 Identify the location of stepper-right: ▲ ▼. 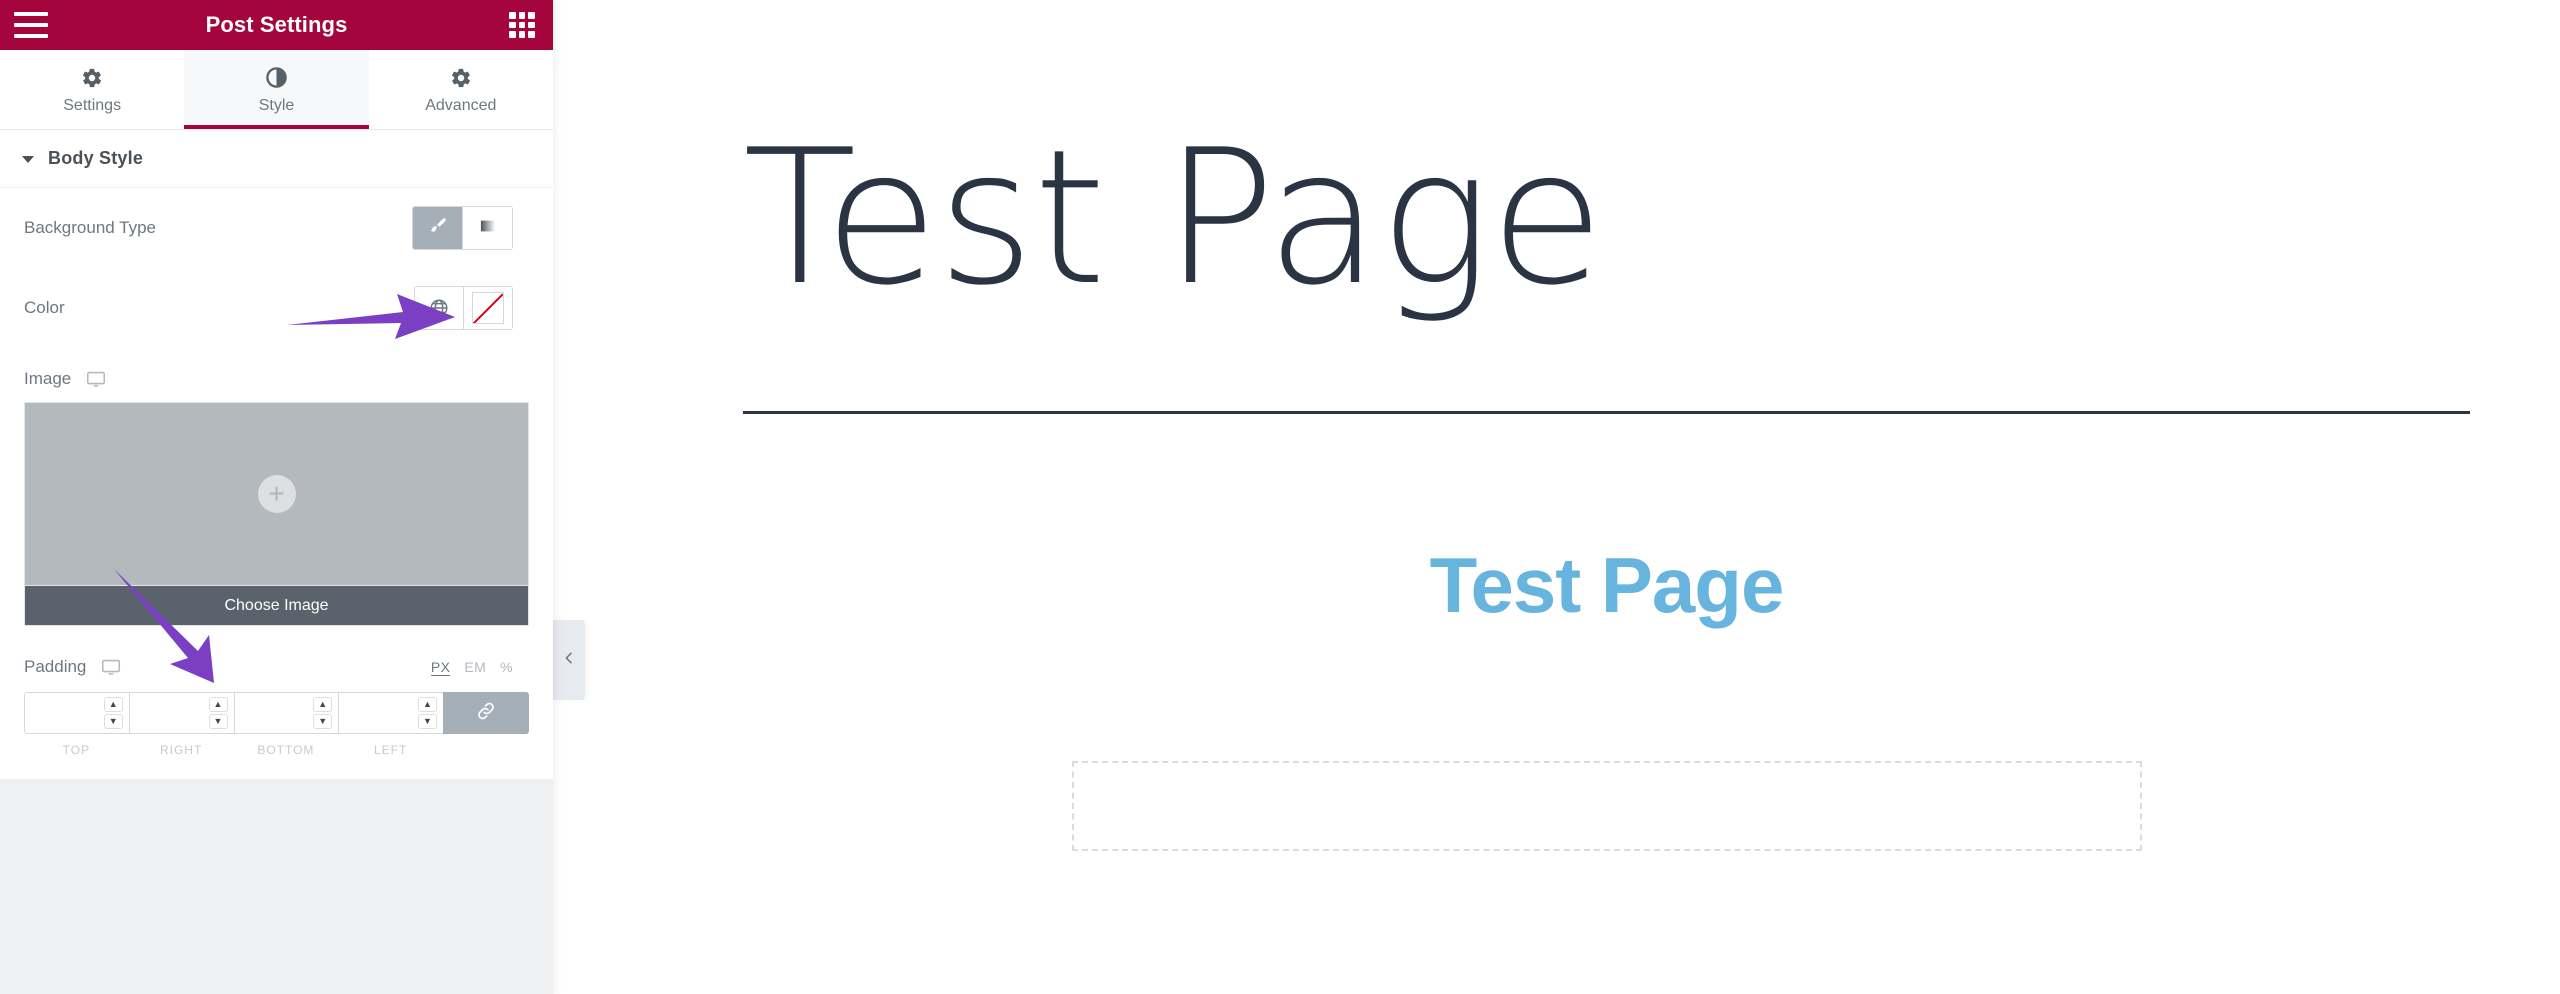
(218, 713).